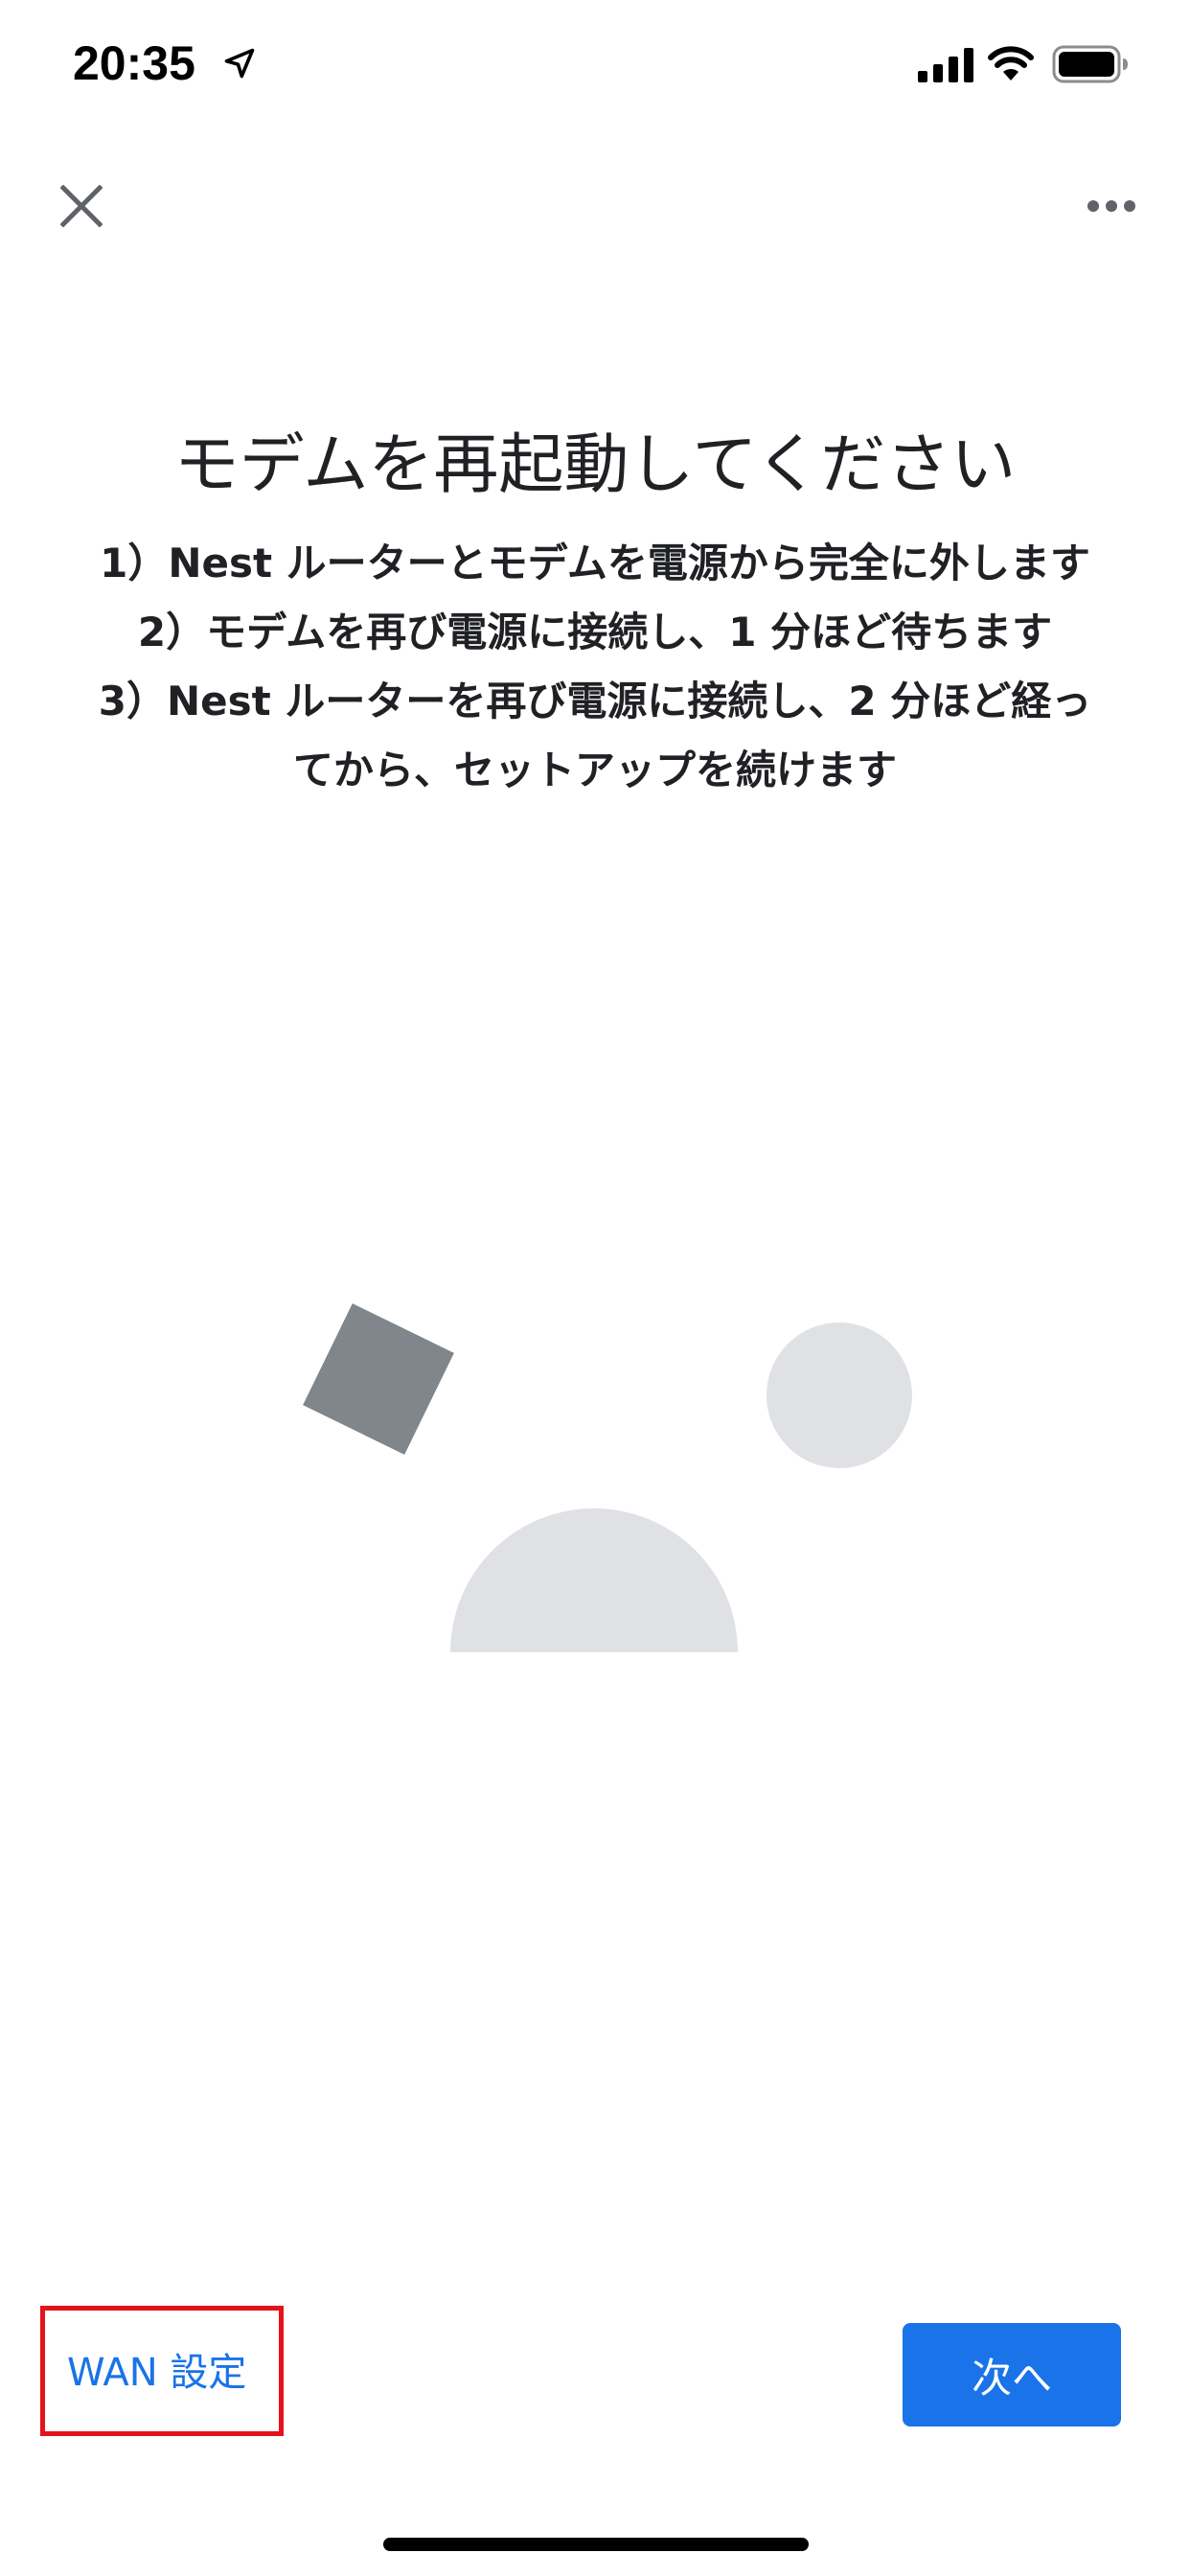 The width and height of the screenshot is (1190, 2576). I want to click on more-options-button, so click(1111, 206).